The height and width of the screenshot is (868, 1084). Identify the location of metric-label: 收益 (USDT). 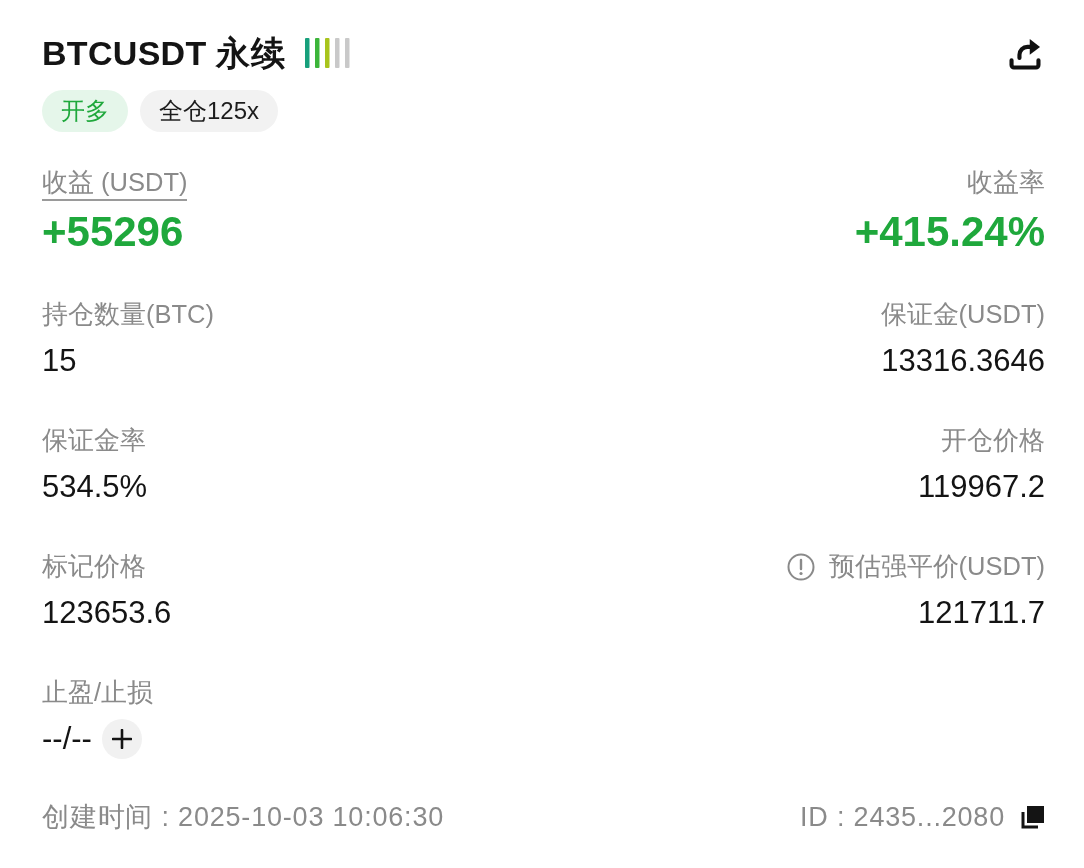
(115, 183).